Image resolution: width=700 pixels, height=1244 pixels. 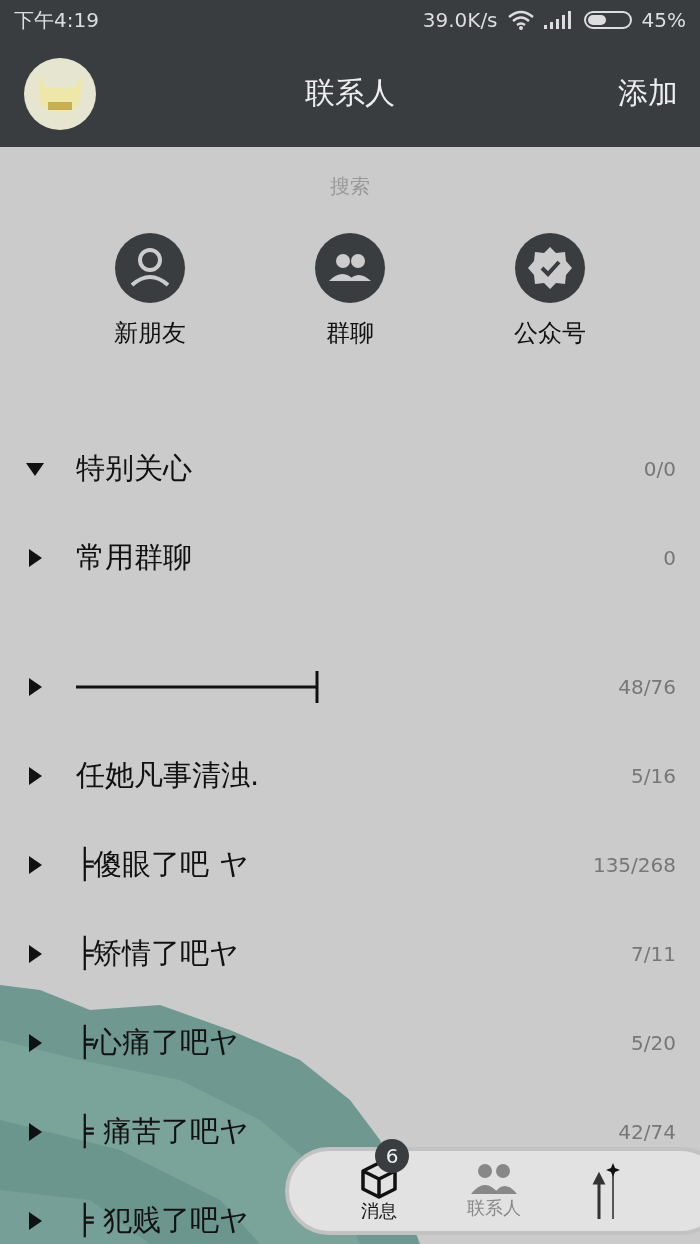 I want to click on group-name: ╞矫情了吧ヤ, so click(x=158, y=953).